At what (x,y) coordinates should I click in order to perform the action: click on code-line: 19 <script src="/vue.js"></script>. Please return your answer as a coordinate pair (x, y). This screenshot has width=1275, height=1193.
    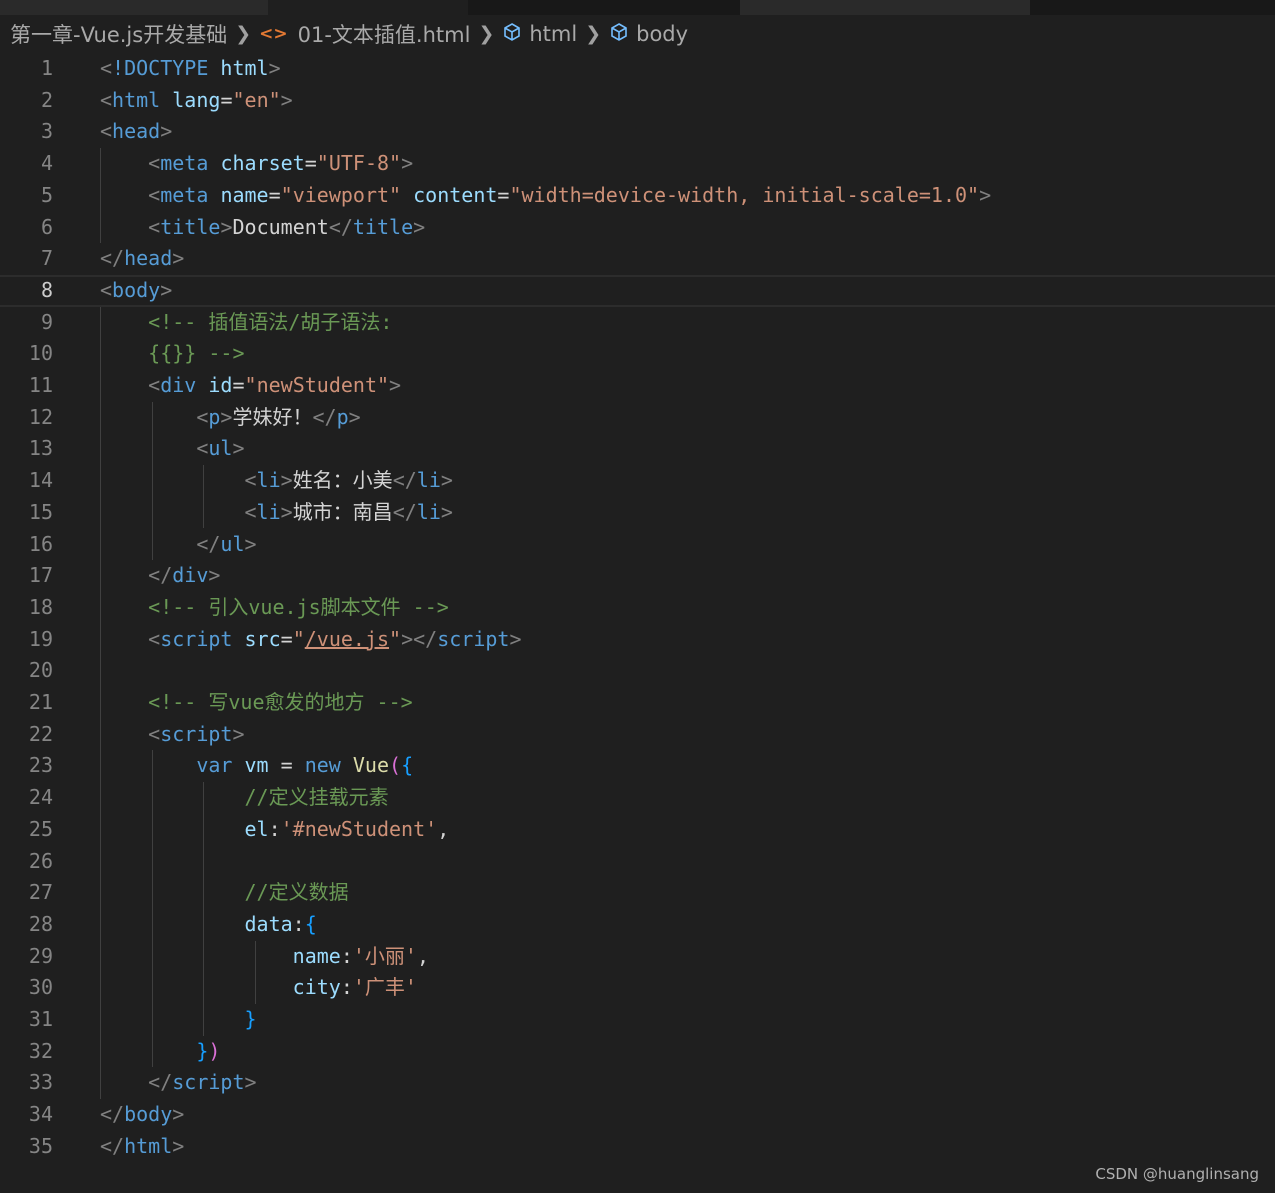
    Looking at the image, I should click on (637, 640).